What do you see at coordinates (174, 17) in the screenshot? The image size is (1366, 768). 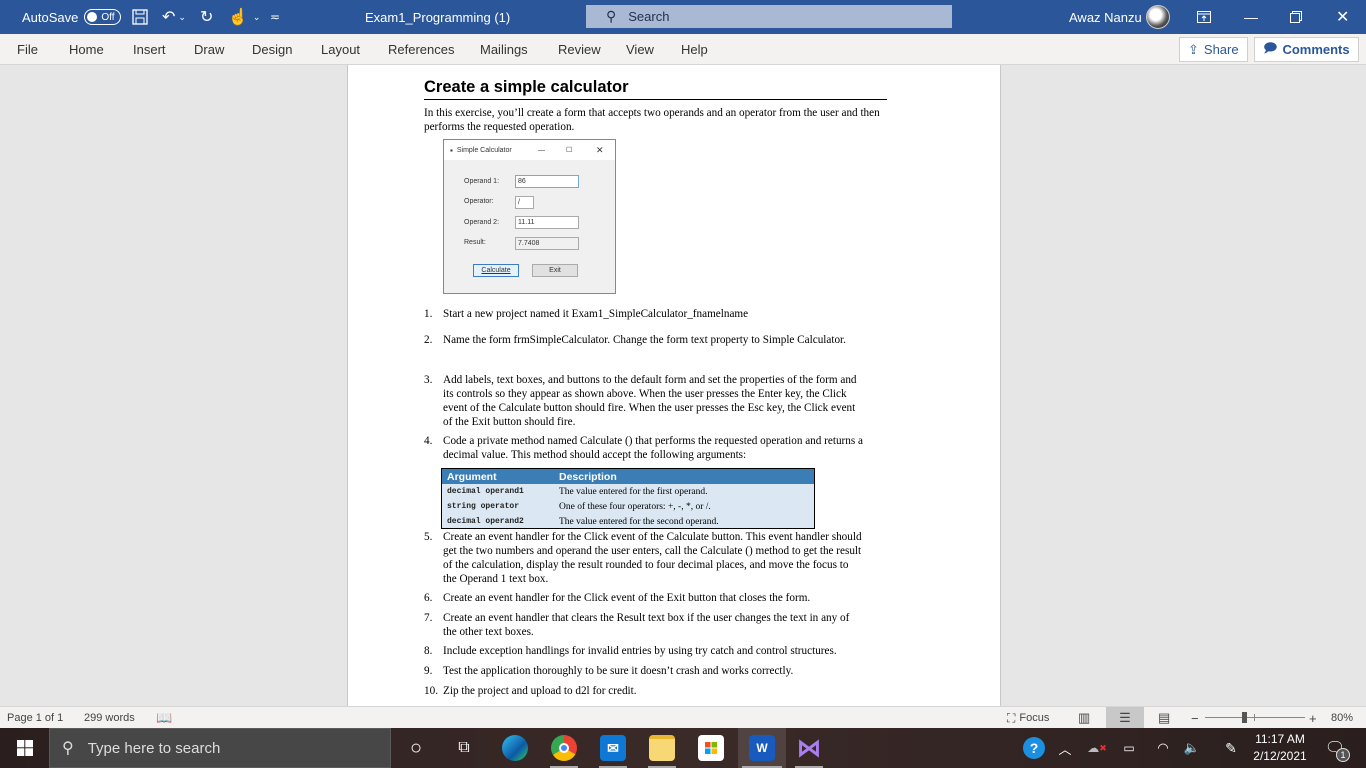 I see `undo-icon: ↶ ⌄` at bounding box center [174, 17].